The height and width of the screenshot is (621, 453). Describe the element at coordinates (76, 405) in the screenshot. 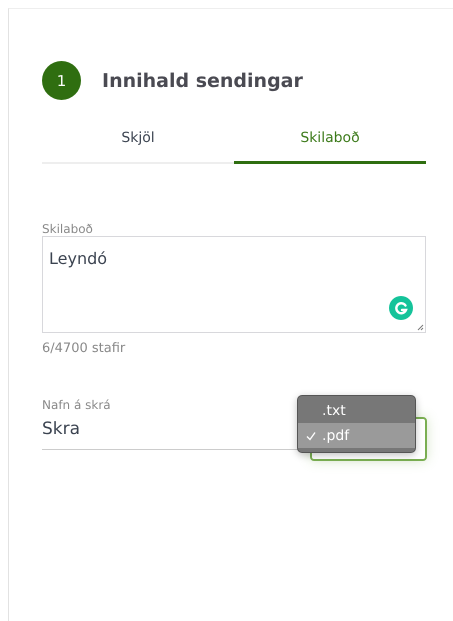

I see `field-label: Nafn á skrá` at that location.